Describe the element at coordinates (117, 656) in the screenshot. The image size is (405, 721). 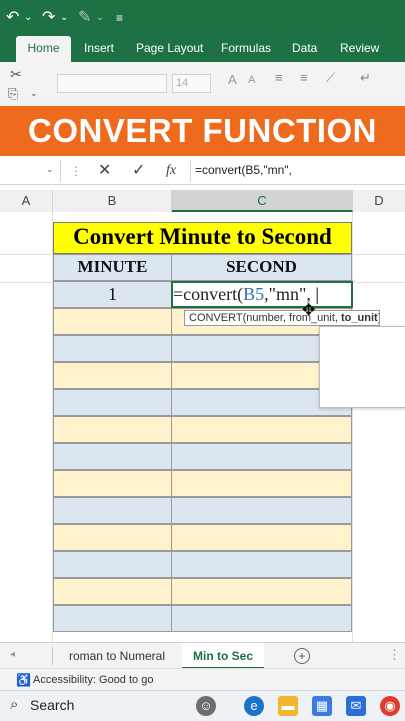
I see `sheet-tab-roman-to-numeral: roman to Numeral` at that location.